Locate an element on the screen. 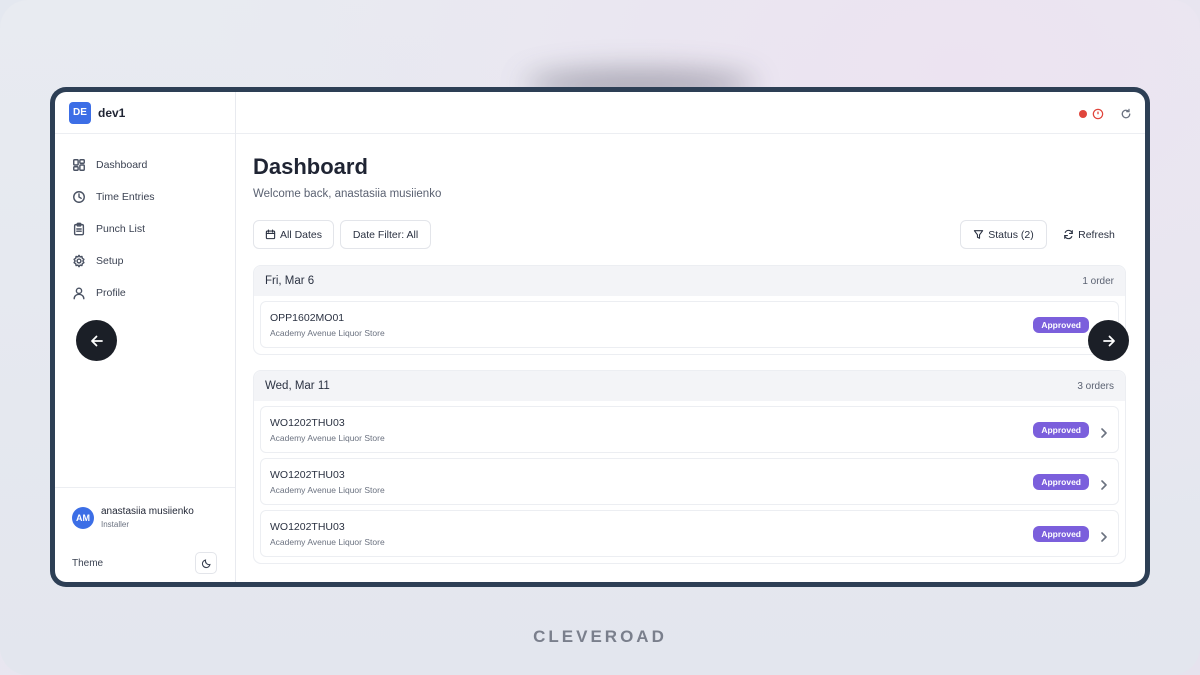 This screenshot has height=675, width=1200. status-filter-button: Status (2) is located at coordinates (1003, 234).